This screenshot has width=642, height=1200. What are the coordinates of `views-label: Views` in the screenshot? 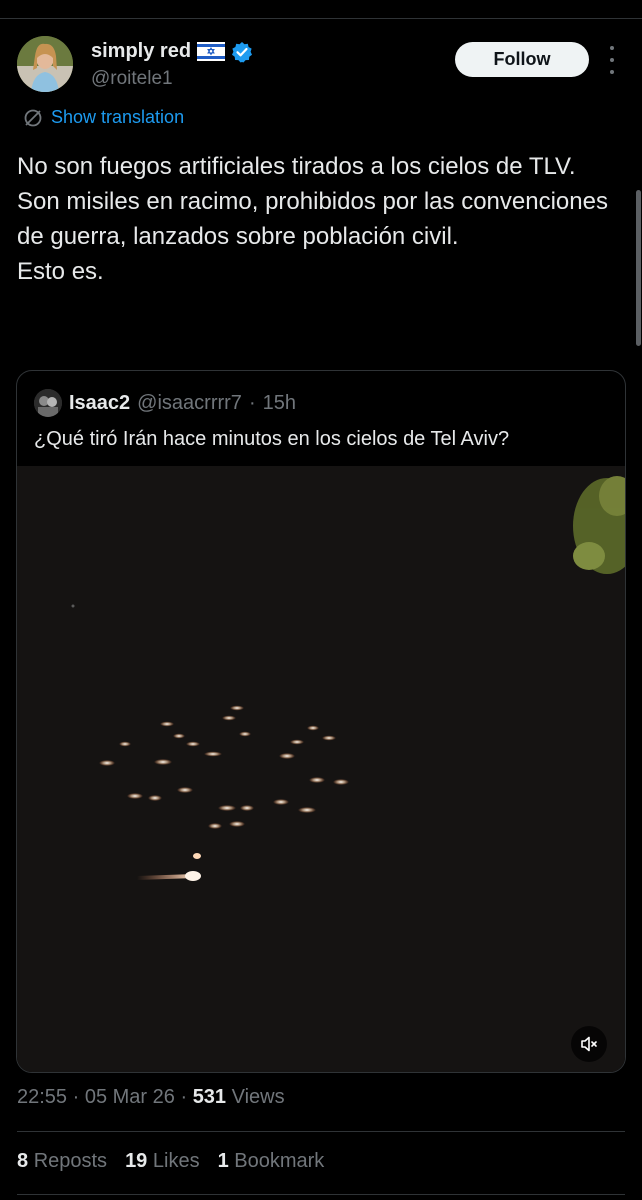 It's located at (258, 1097).